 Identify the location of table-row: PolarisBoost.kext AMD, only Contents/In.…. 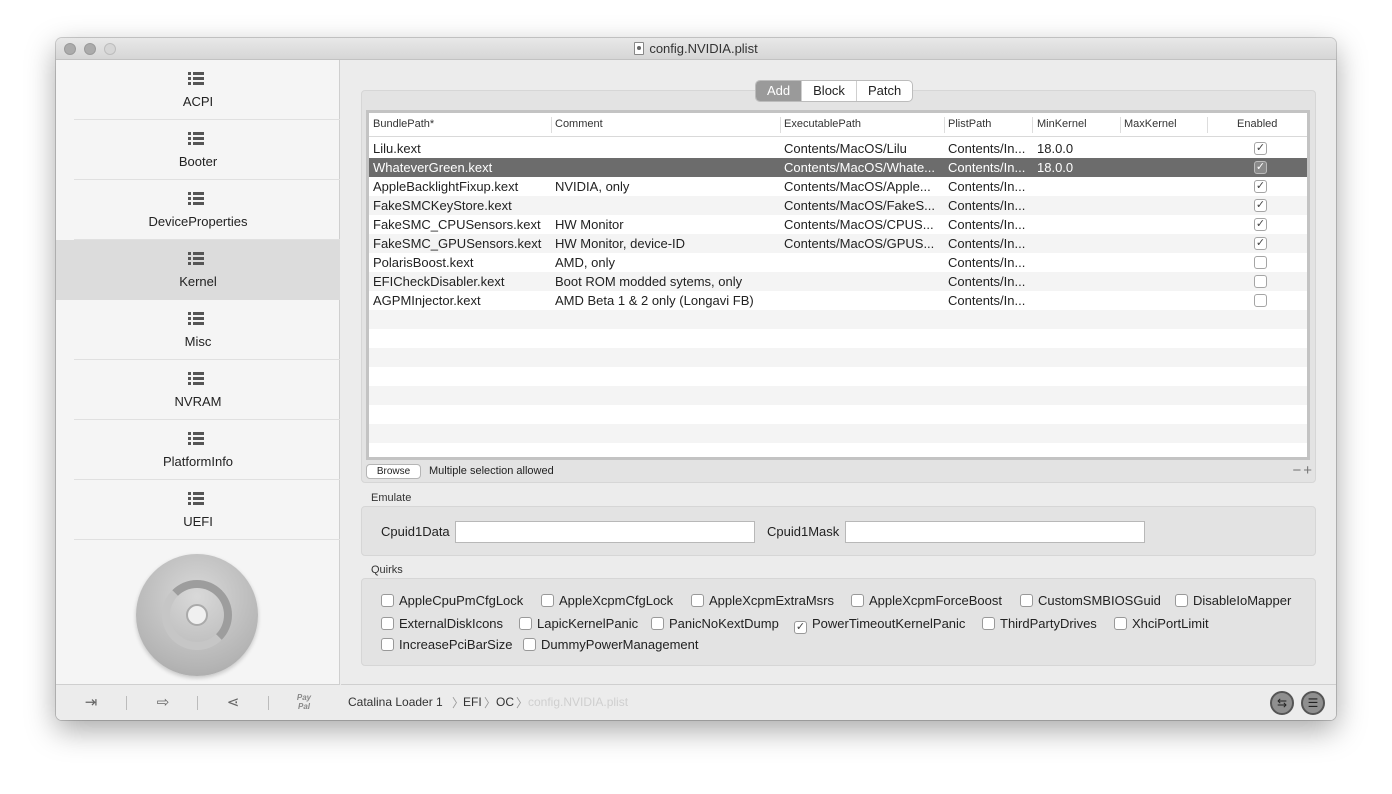
(838, 262).